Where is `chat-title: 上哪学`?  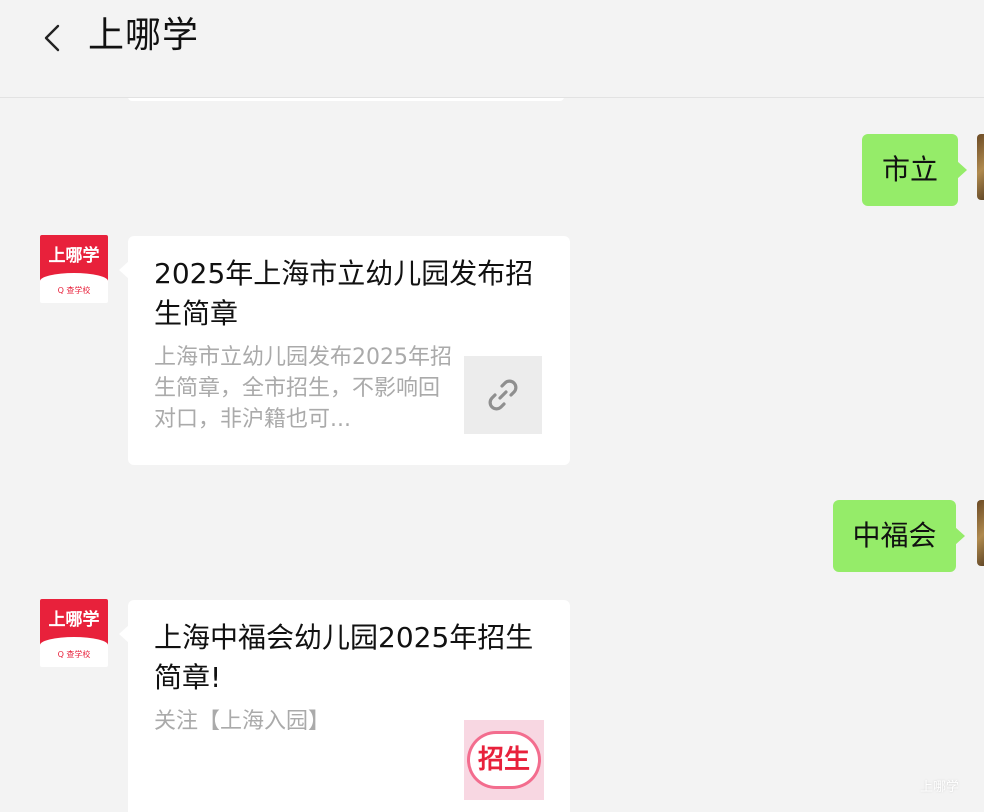
chat-title: 上哪学 is located at coordinates (144, 35).